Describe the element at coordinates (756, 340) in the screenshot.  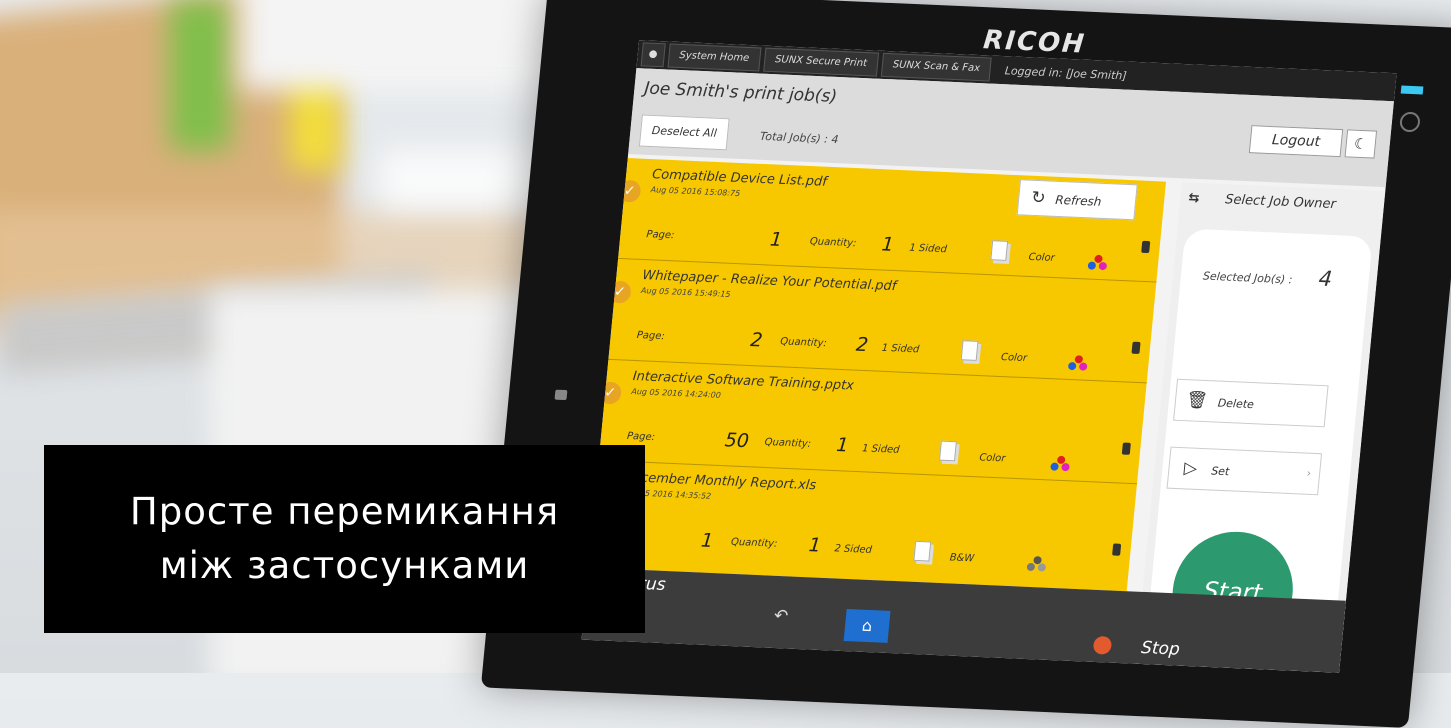
I see `page-count: 2` at that location.